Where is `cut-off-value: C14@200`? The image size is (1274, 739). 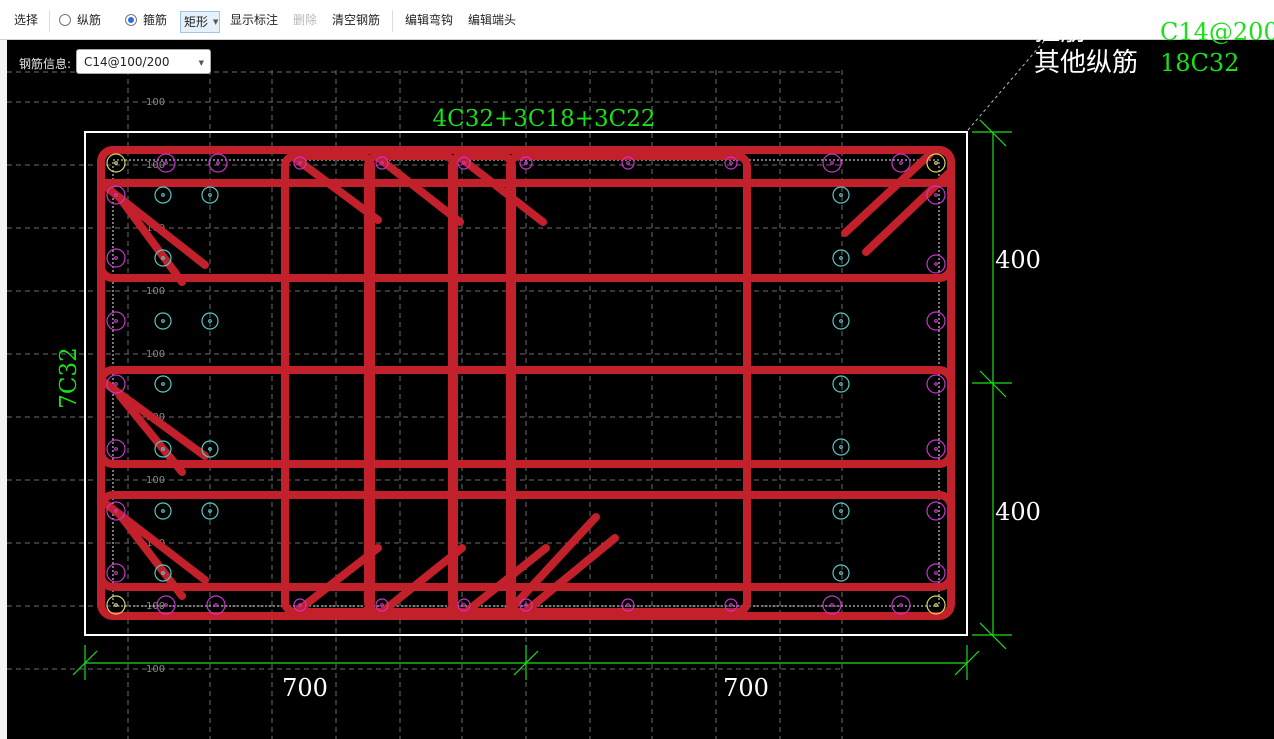 cut-off-value: C14@200 is located at coordinates (1217, 32).